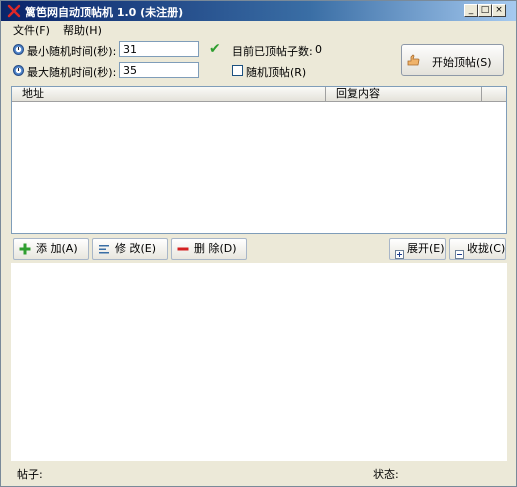  I want to click on app-logo-icon, so click(14, 11).